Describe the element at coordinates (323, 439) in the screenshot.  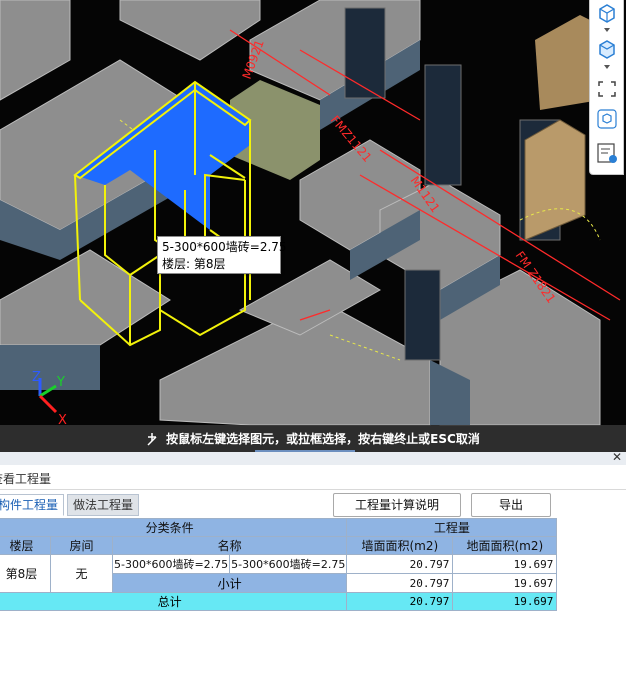
I see `status-text: 按鼠标左键选择图元，或拉框选择，按右键终止或ESC取消` at that location.